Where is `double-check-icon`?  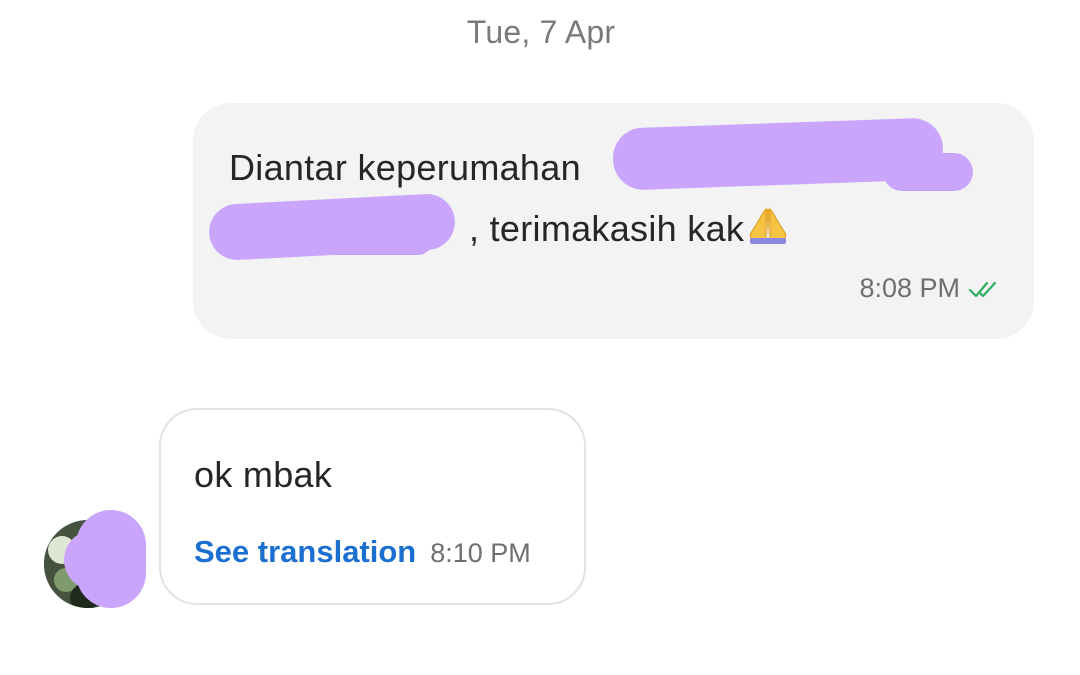 double-check-icon is located at coordinates (982, 289).